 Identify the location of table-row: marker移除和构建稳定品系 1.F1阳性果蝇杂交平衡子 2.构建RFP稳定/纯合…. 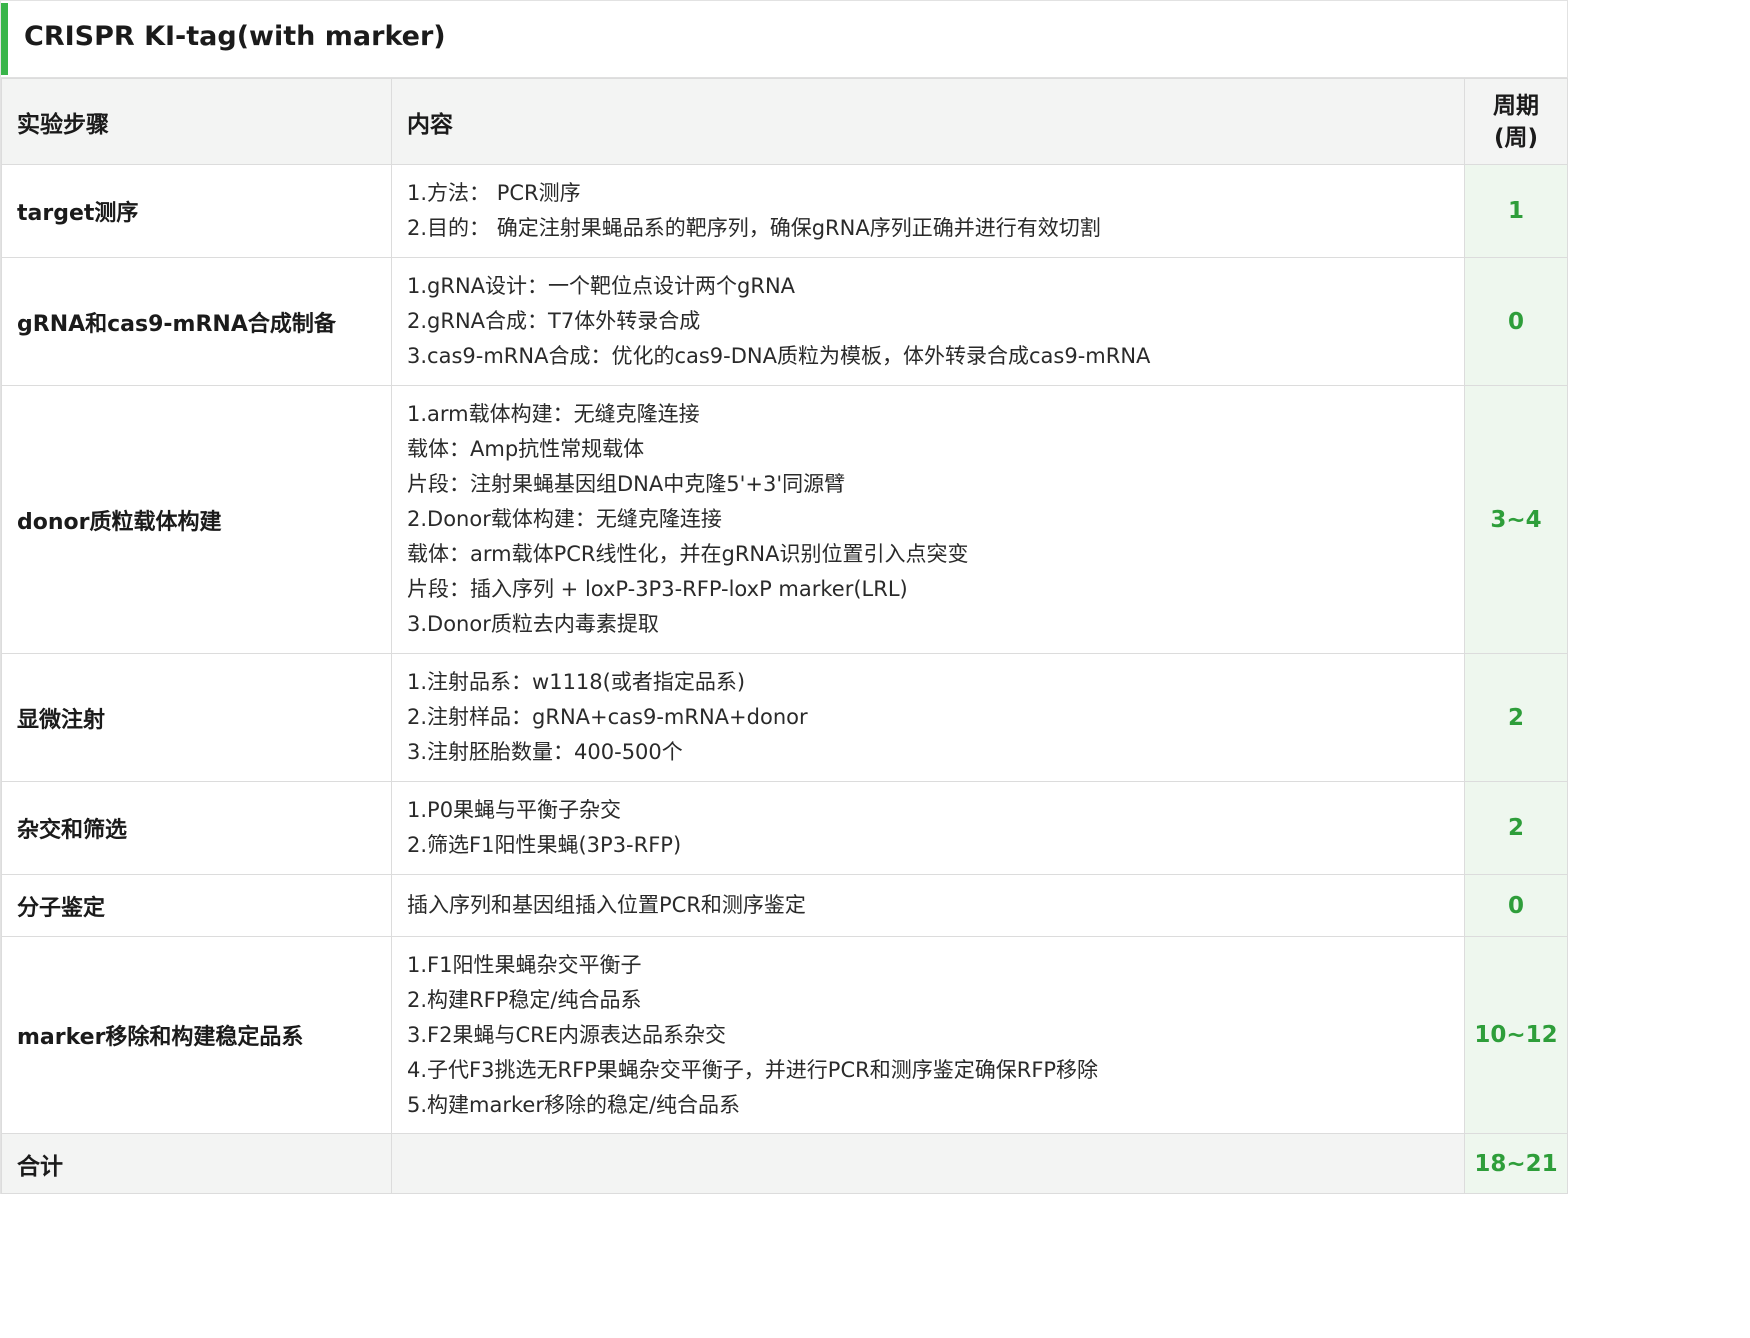
(784, 1035).